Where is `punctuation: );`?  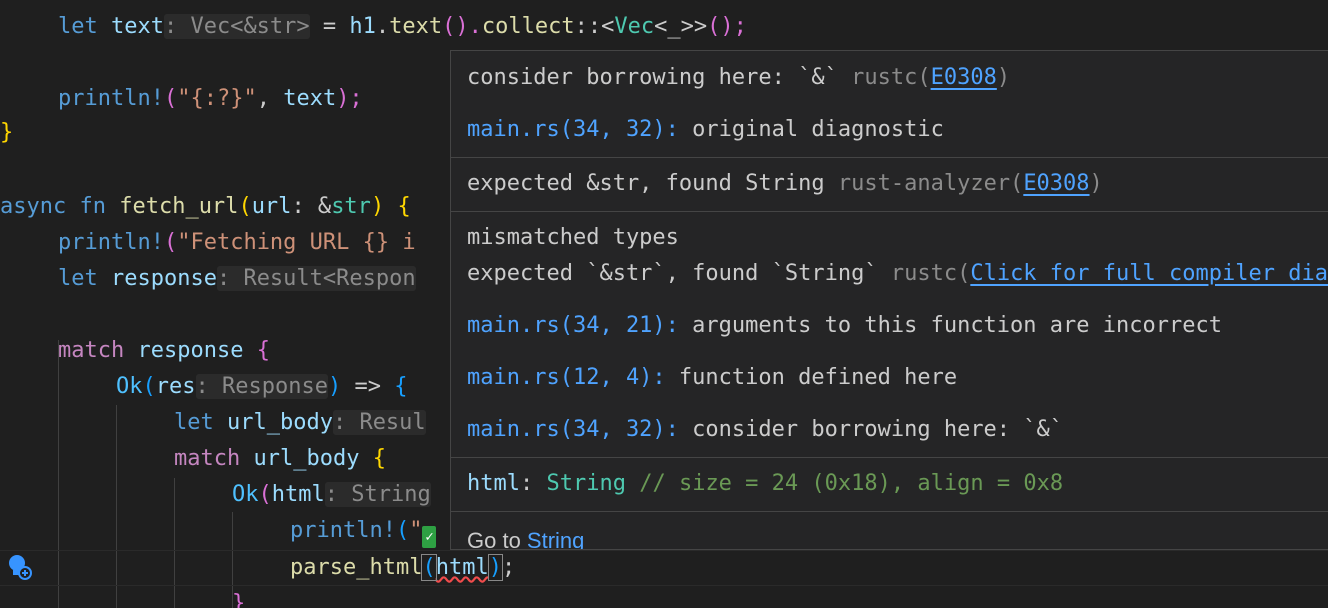 punctuation: ); is located at coordinates (349, 98).